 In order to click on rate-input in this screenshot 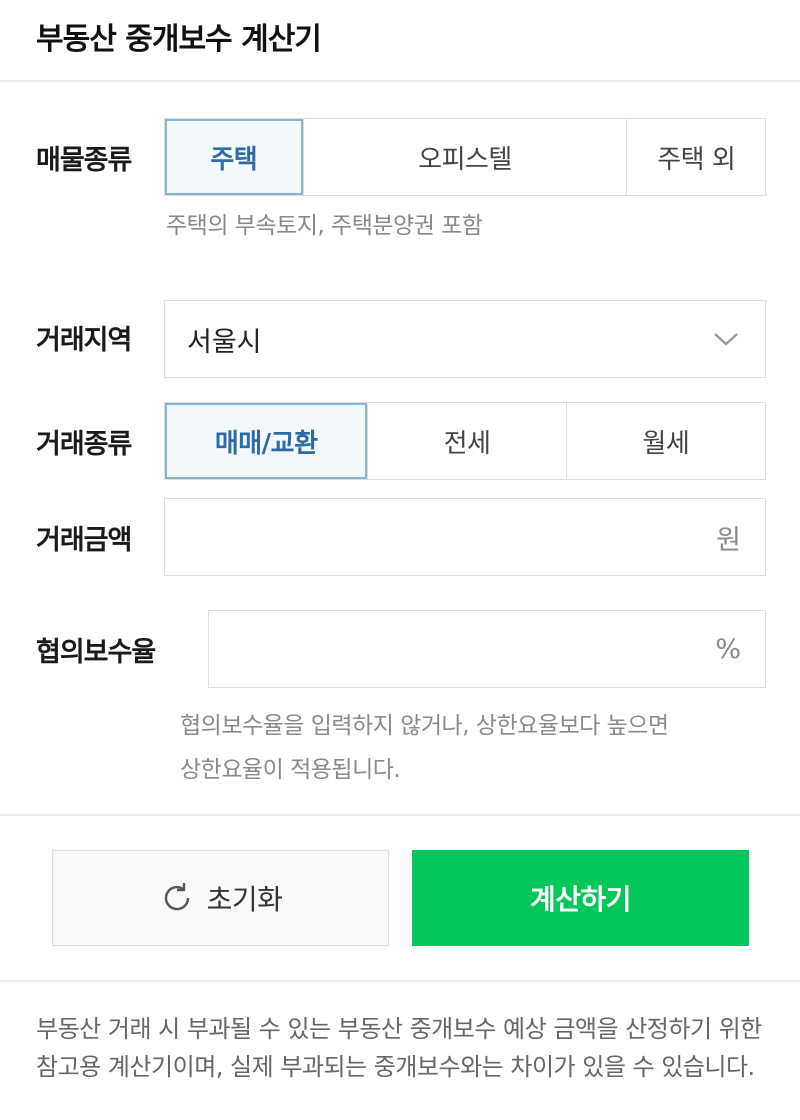, I will do `click(462, 649)`.